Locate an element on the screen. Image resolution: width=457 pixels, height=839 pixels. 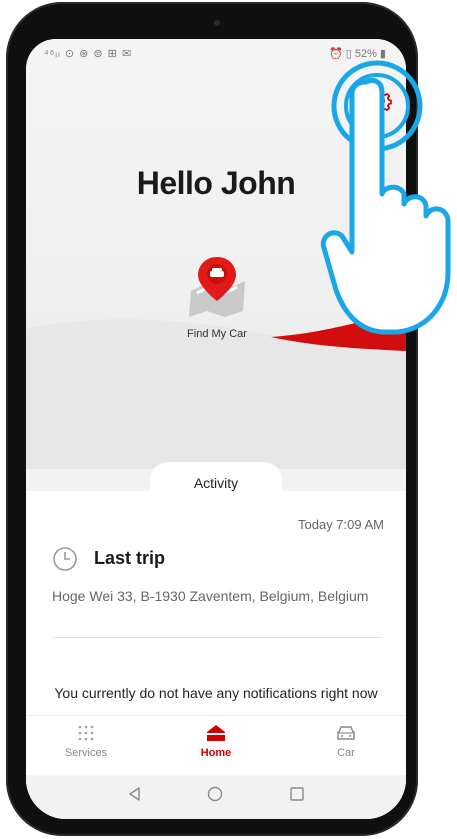
back-icon is located at coordinates (135, 794).